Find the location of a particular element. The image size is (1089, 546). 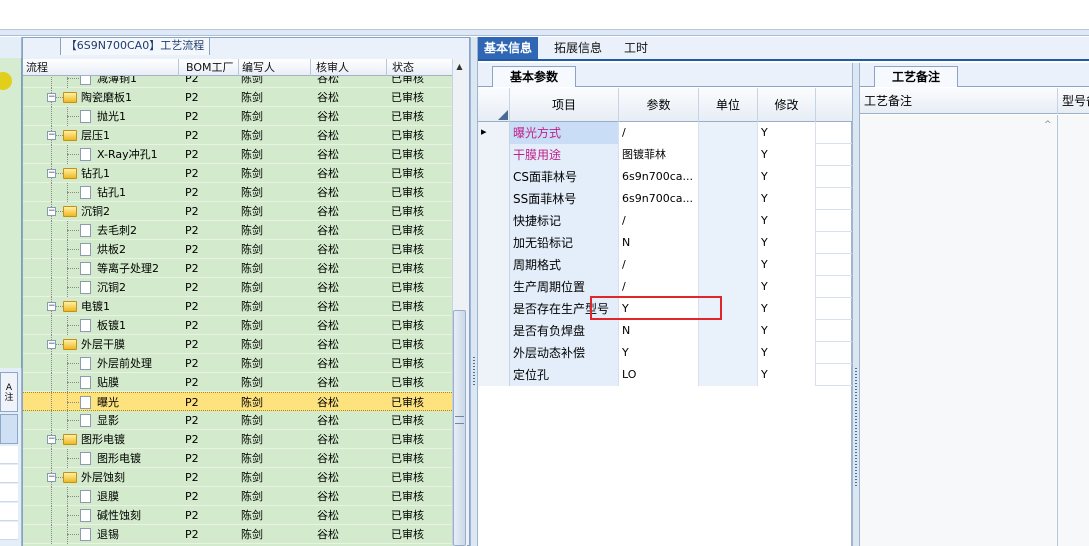

left-right-splitter is located at coordinates (474, 291).